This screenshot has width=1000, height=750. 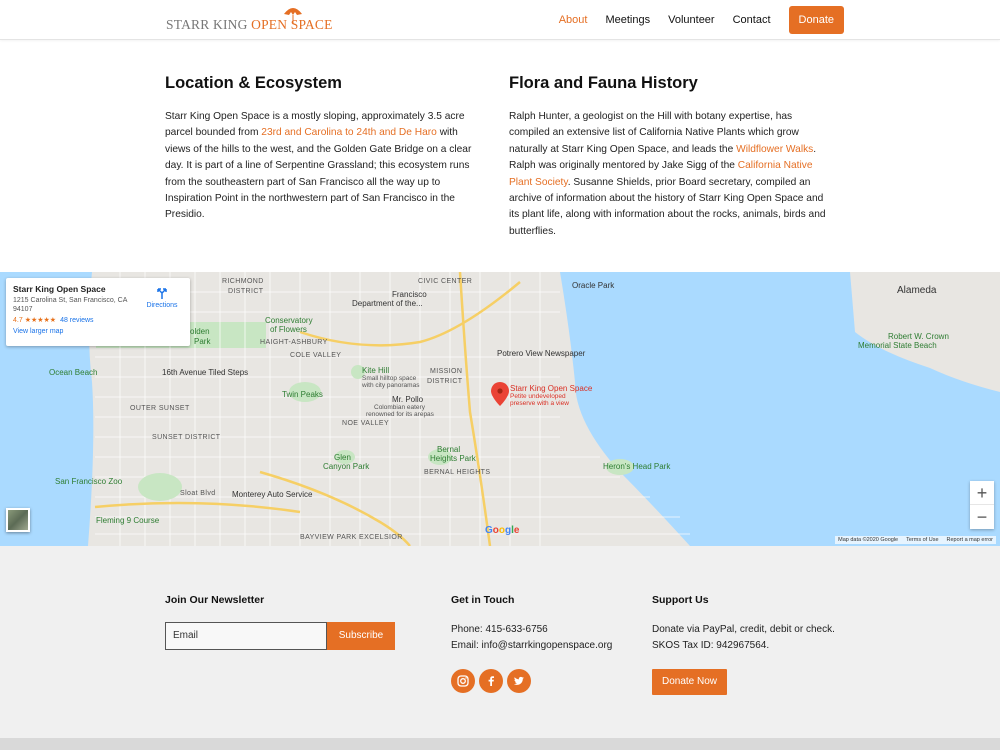 I want to click on nav-about: About, so click(x=573, y=20).